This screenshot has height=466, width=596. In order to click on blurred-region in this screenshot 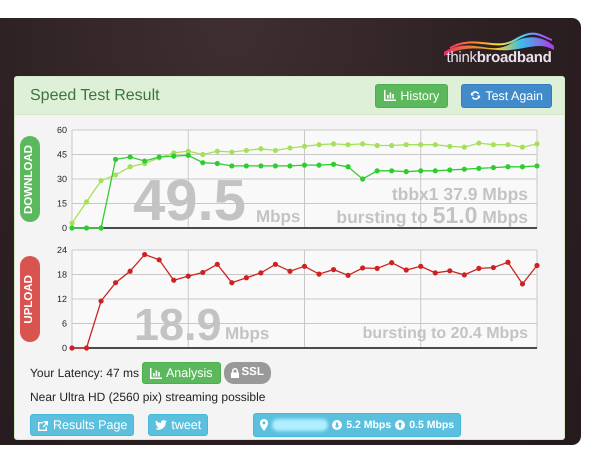, I will do `click(300, 425)`.